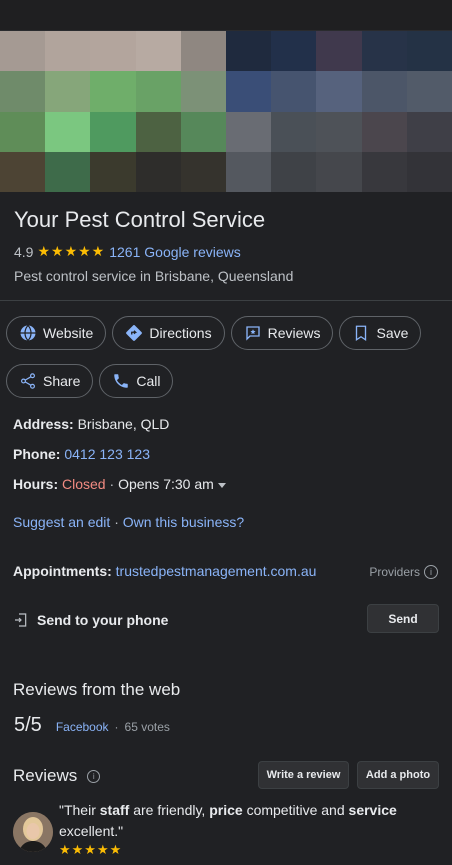 This screenshot has height=865, width=452. Describe the element at coordinates (392, 333) in the screenshot. I see `save-label: Save` at that location.